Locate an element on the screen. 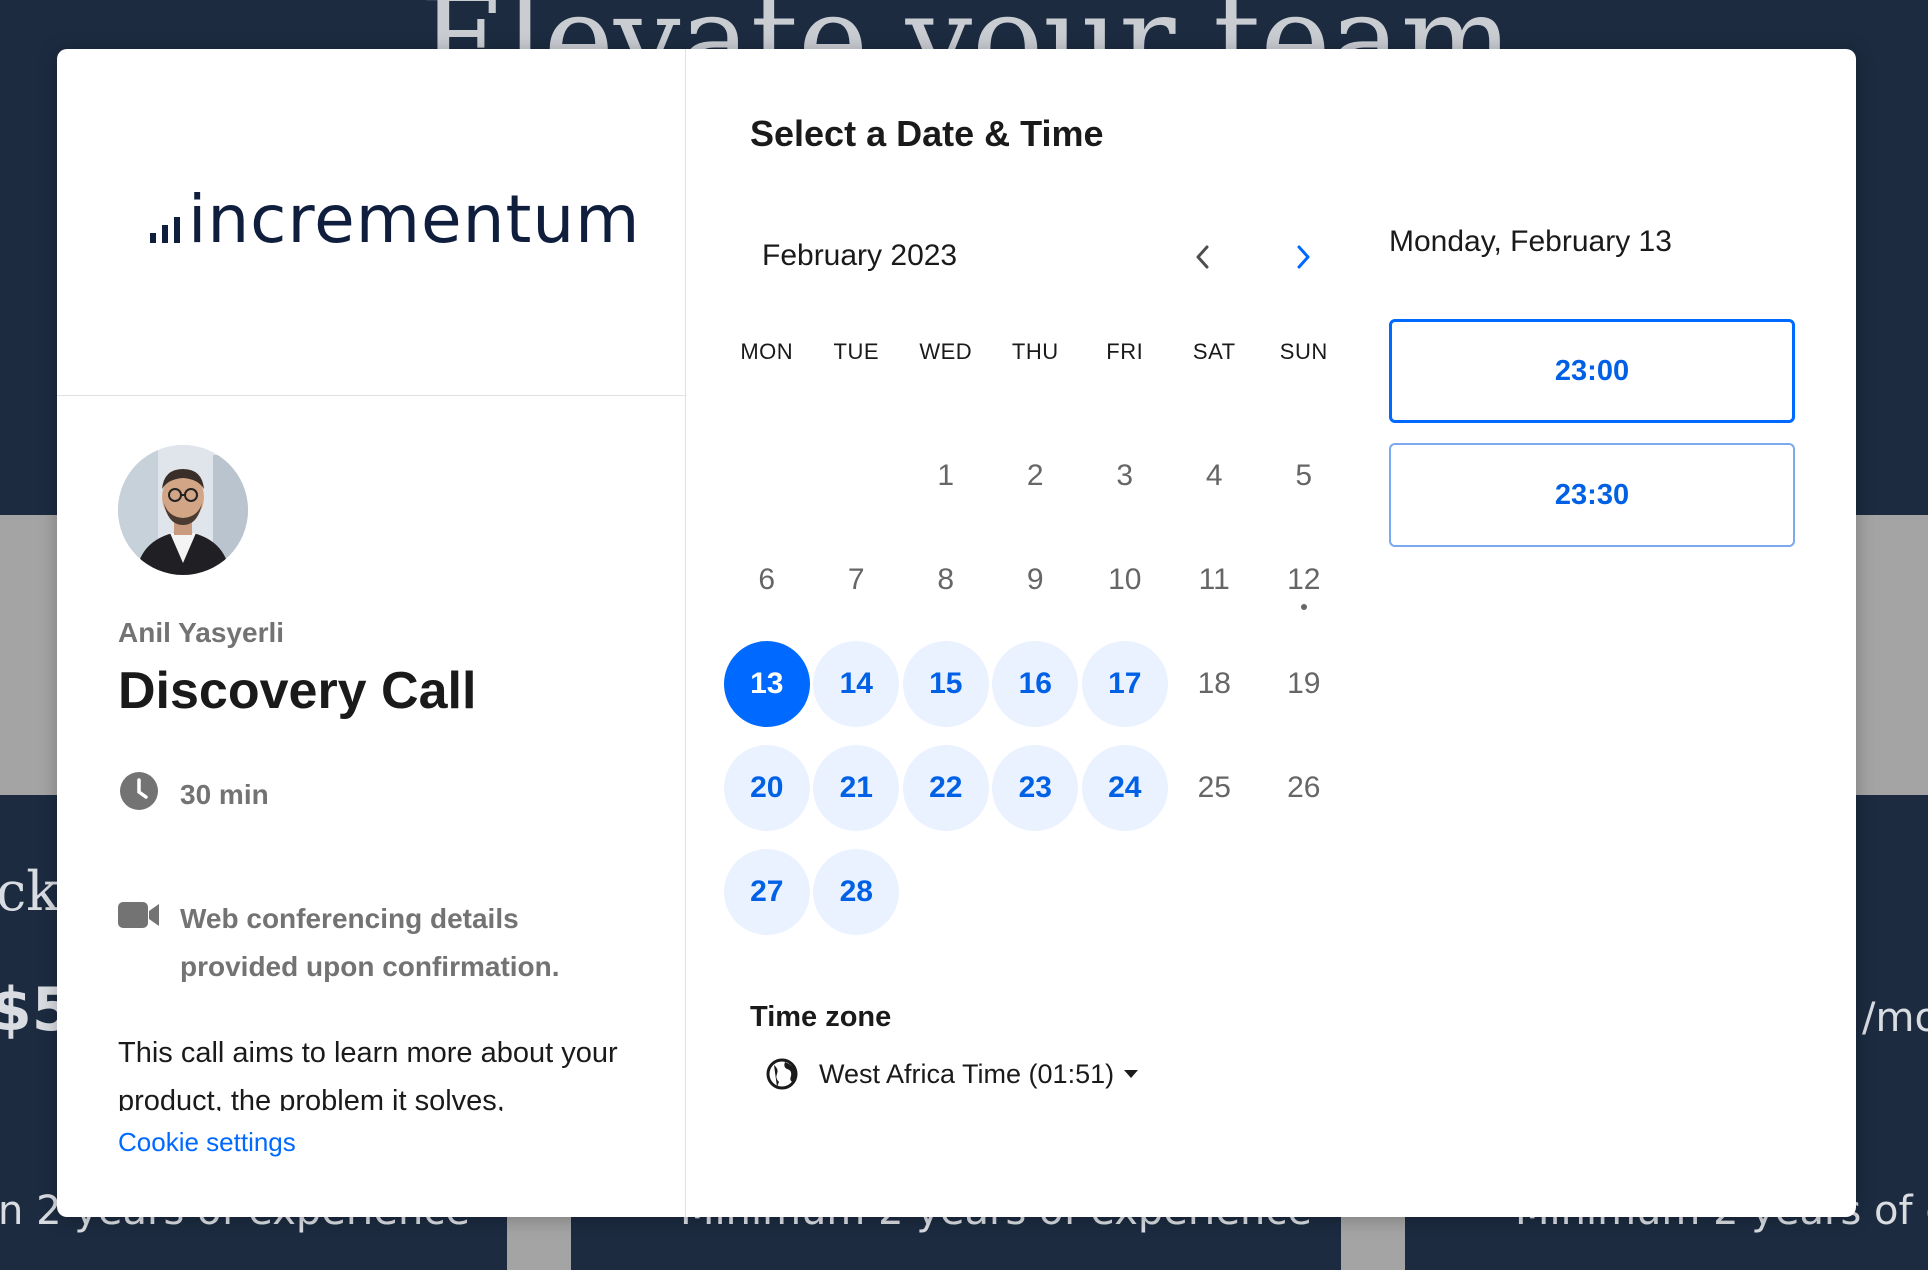  calendar-cell: 8 is located at coordinates (946, 580).